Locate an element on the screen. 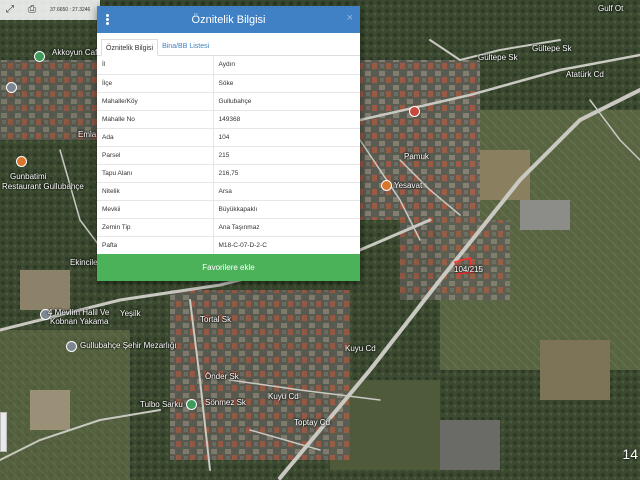 The height and width of the screenshot is (480, 640). zoom-level-readout: 14 is located at coordinates (630, 454).